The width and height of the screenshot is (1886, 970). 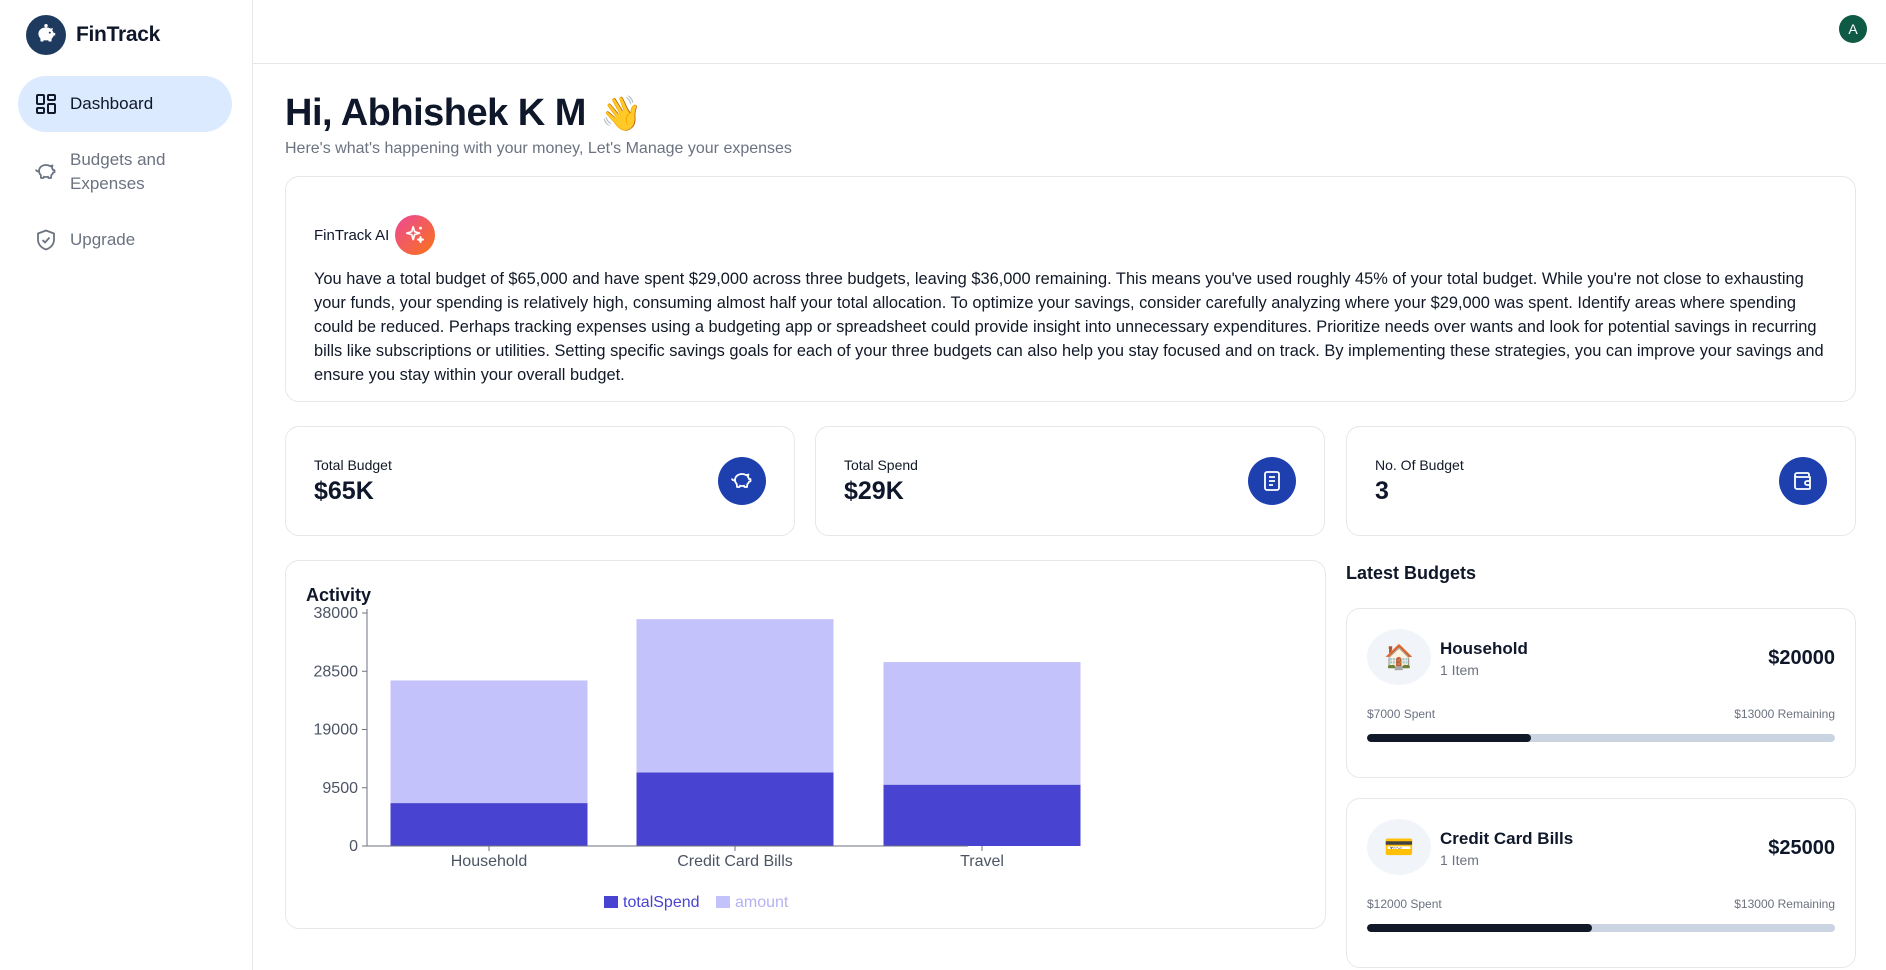 What do you see at coordinates (874, 491) in the screenshot?
I see `stat-value: $29K` at bounding box center [874, 491].